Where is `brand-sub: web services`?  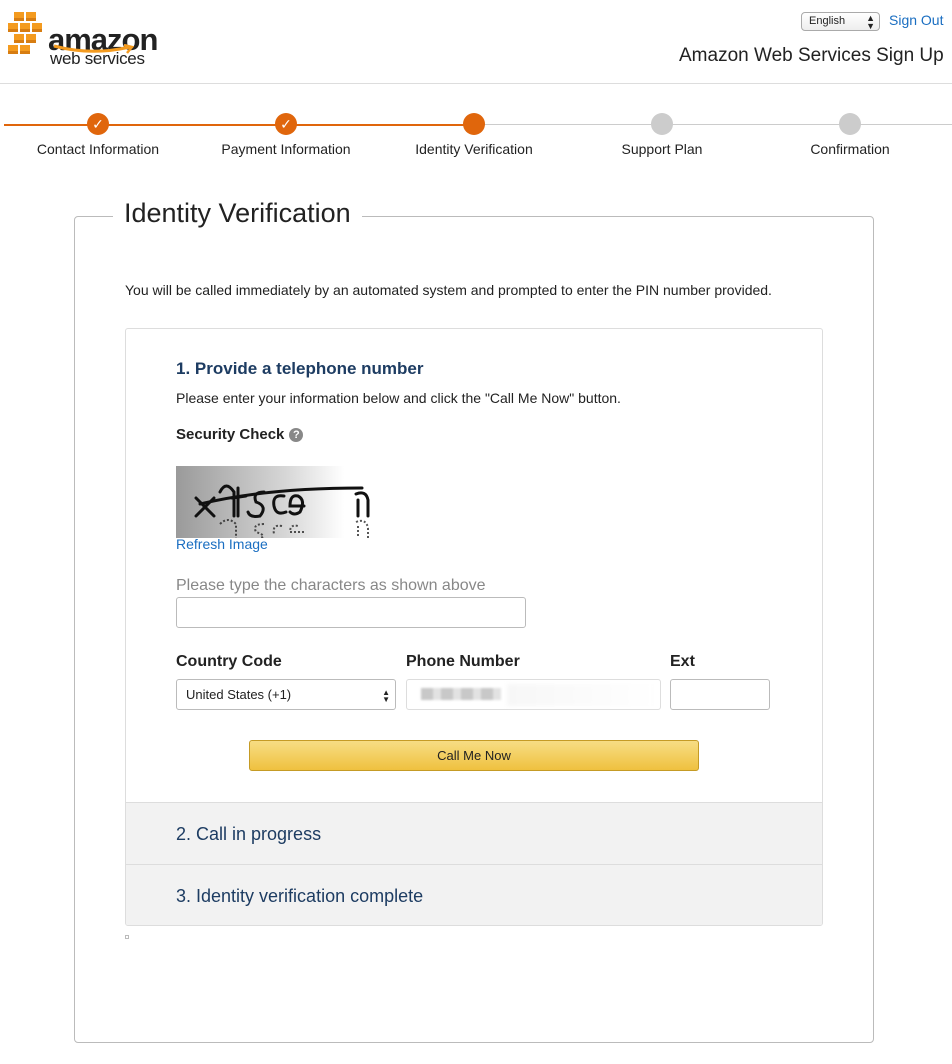
brand-sub: web services is located at coordinates (97, 58).